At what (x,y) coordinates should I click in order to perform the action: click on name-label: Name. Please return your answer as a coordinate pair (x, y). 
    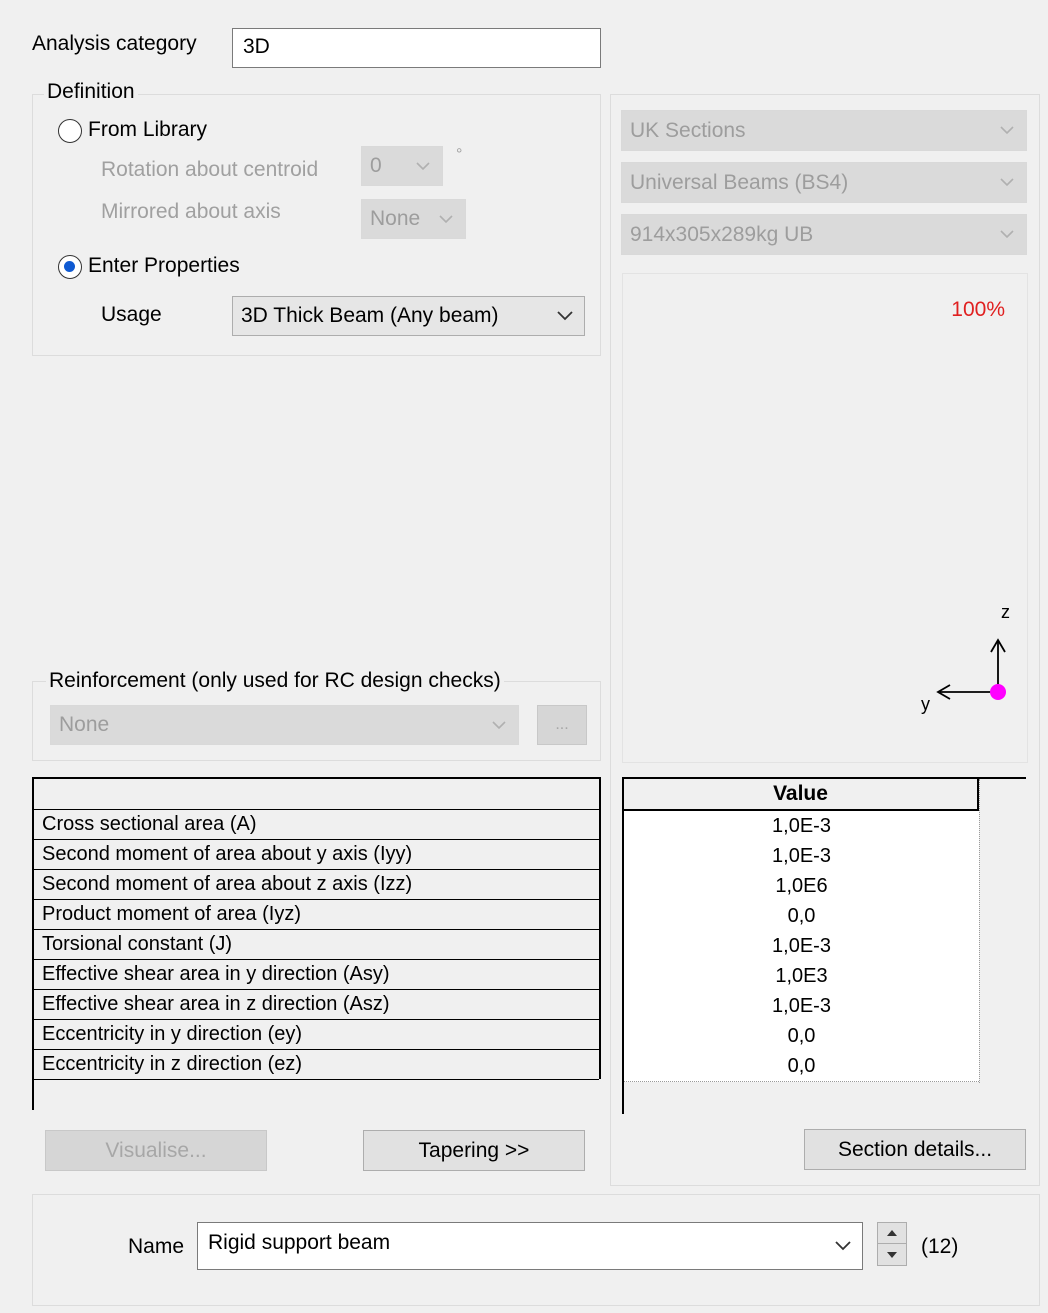
    Looking at the image, I should click on (156, 1246).